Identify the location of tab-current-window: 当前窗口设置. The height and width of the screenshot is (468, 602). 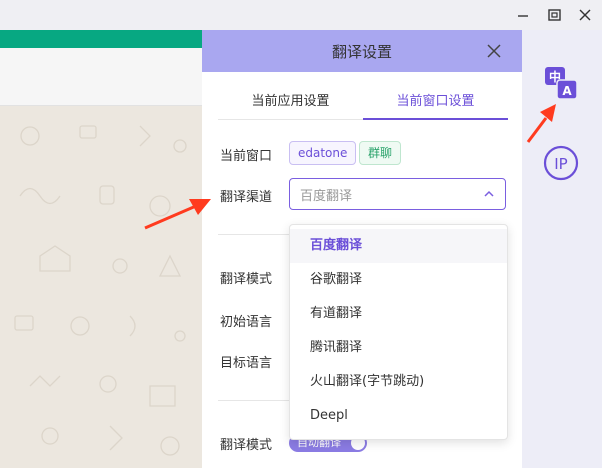
(435, 104).